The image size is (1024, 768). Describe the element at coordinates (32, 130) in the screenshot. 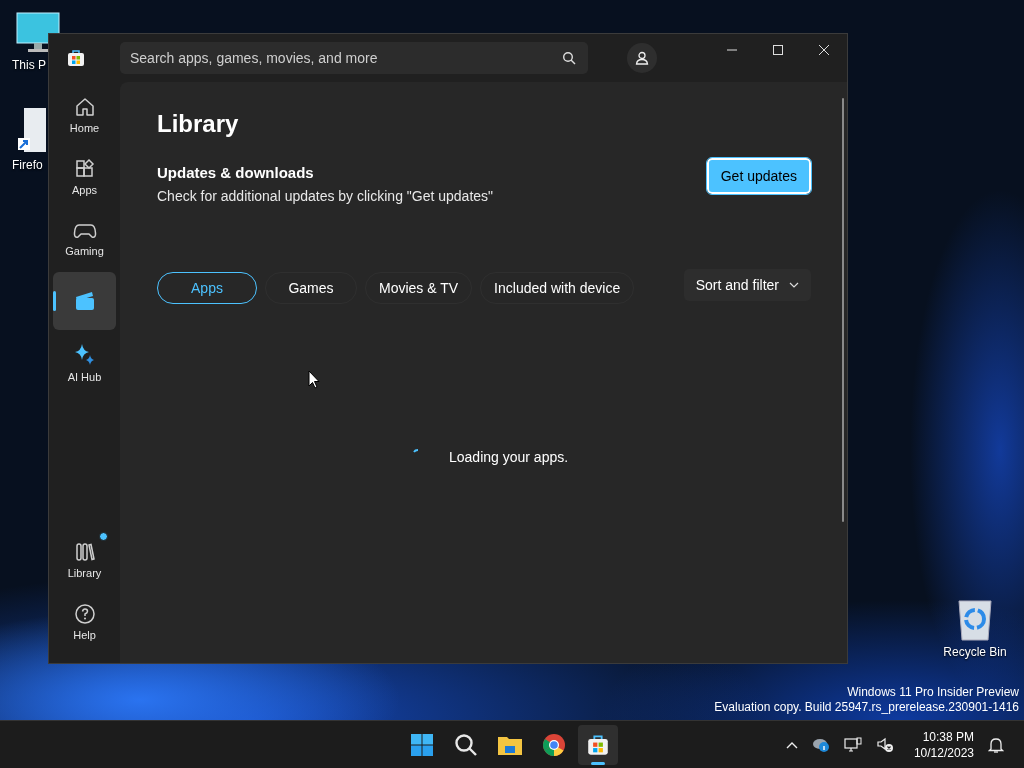

I see `file-shortcut-icon` at that location.